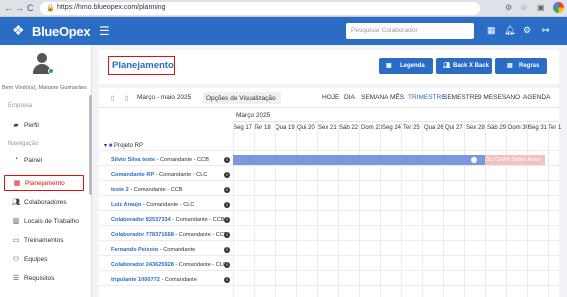 This screenshot has width=567, height=297. I want to click on next-icon: ▯, so click(127, 98).